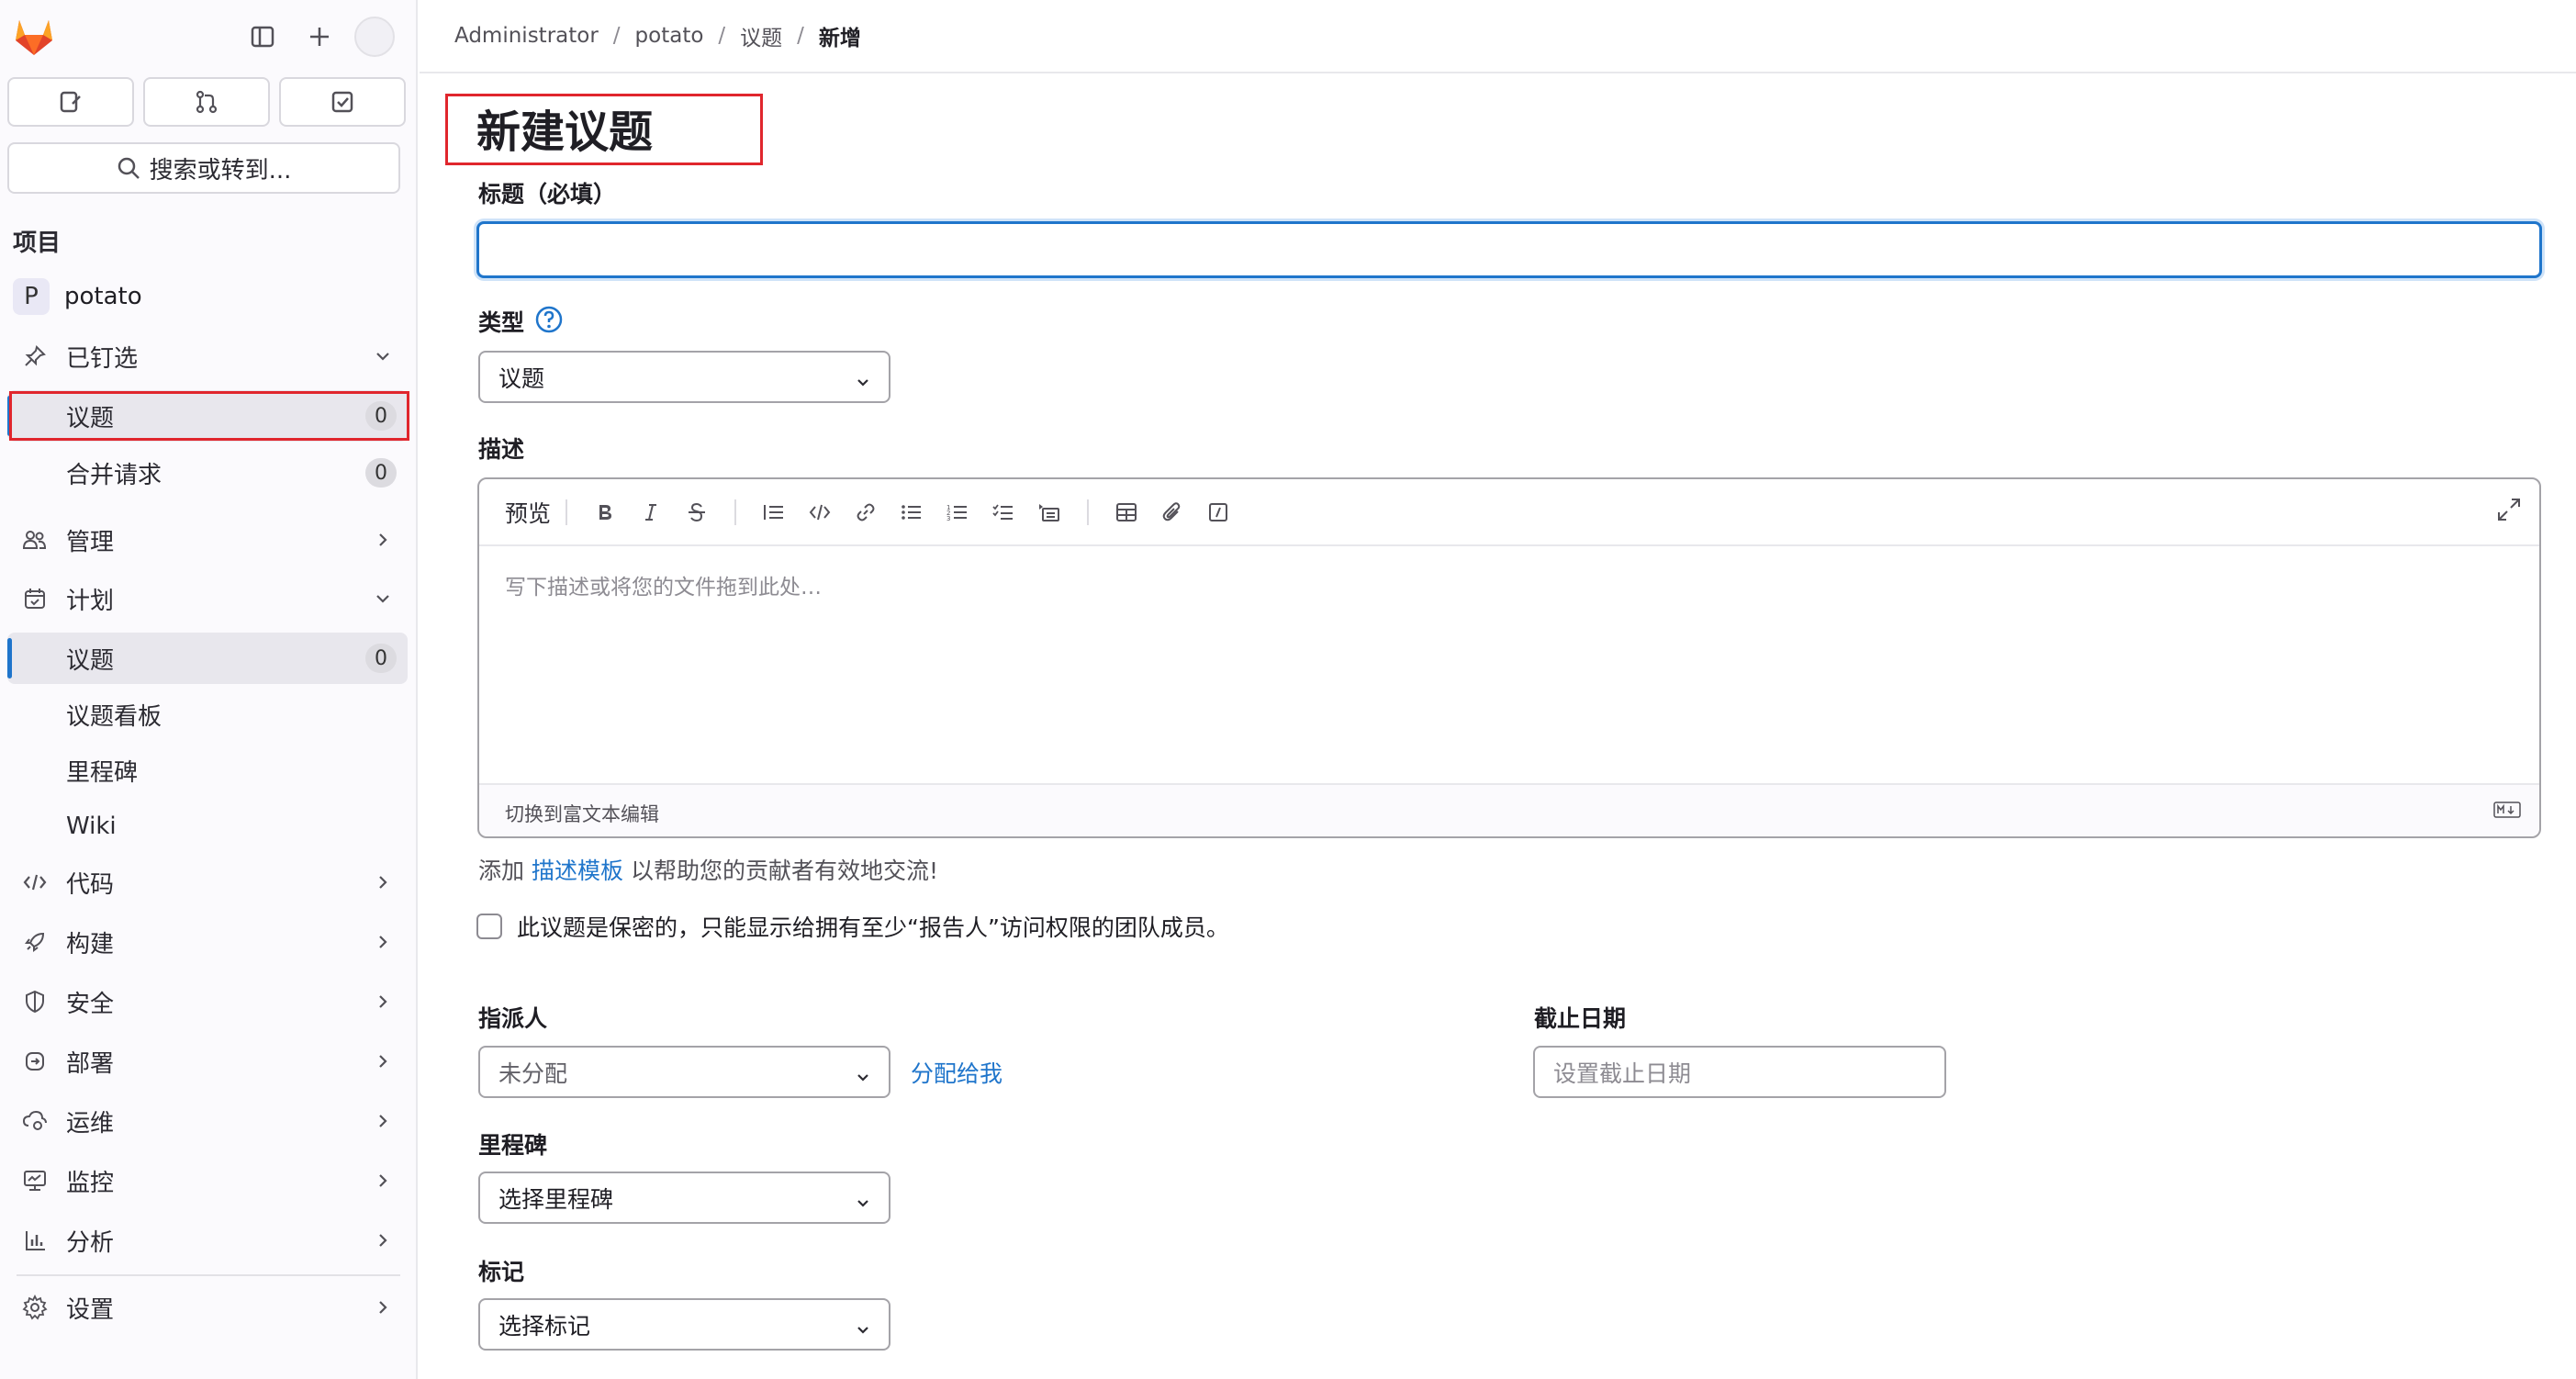 This screenshot has width=2576, height=1379. I want to click on task-list-icon, so click(1003, 512).